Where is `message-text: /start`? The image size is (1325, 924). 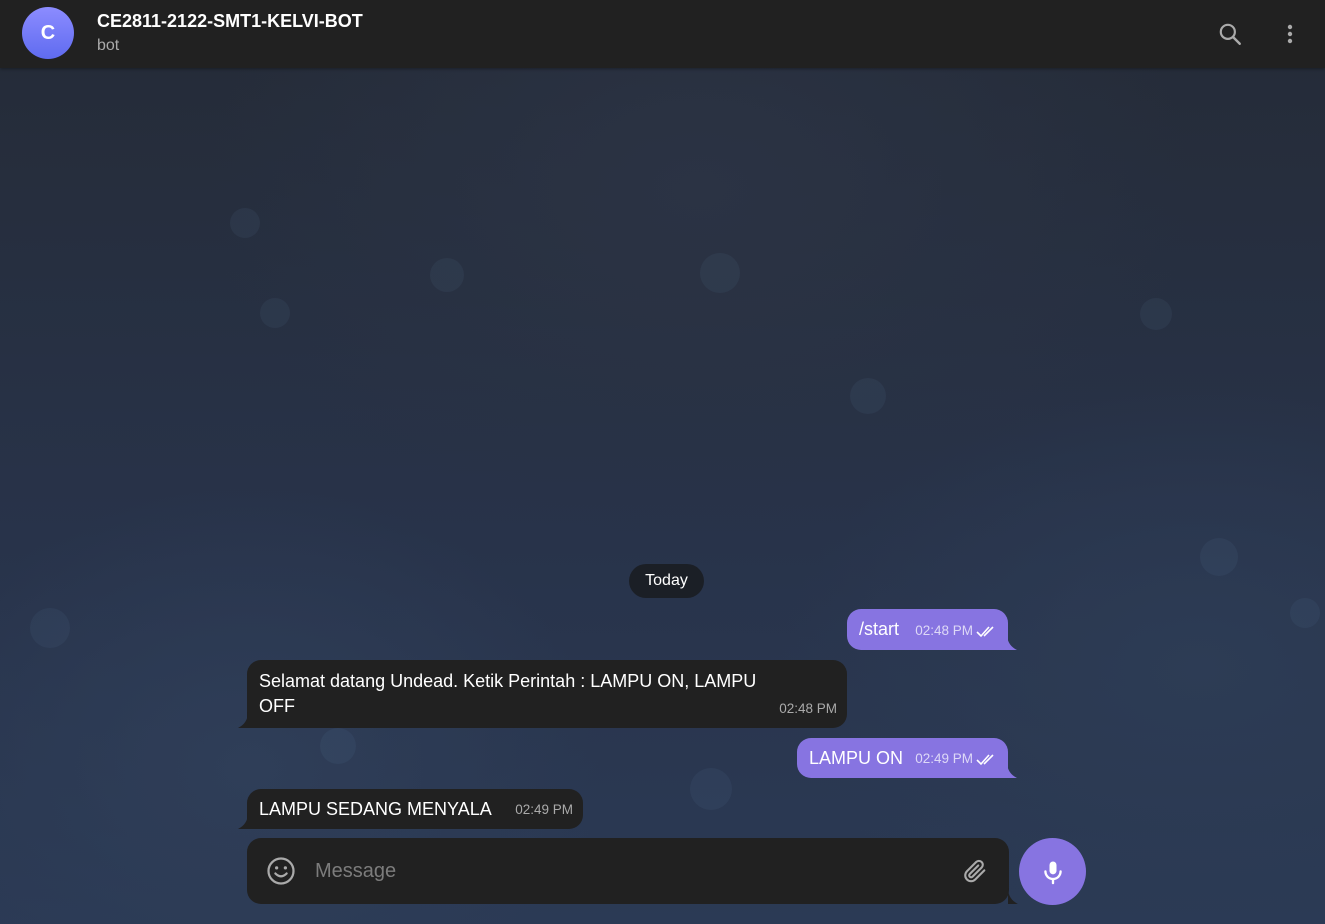 message-text: /start is located at coordinates (879, 629).